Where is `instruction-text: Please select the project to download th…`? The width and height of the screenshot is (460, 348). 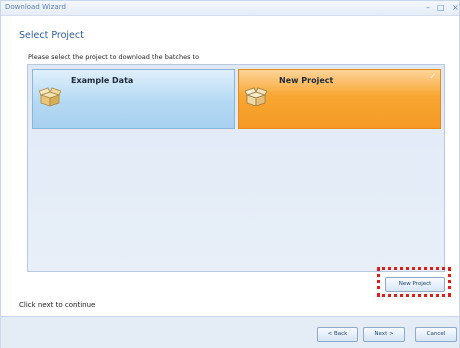
instruction-text: Please select the project to download th… is located at coordinates (114, 57).